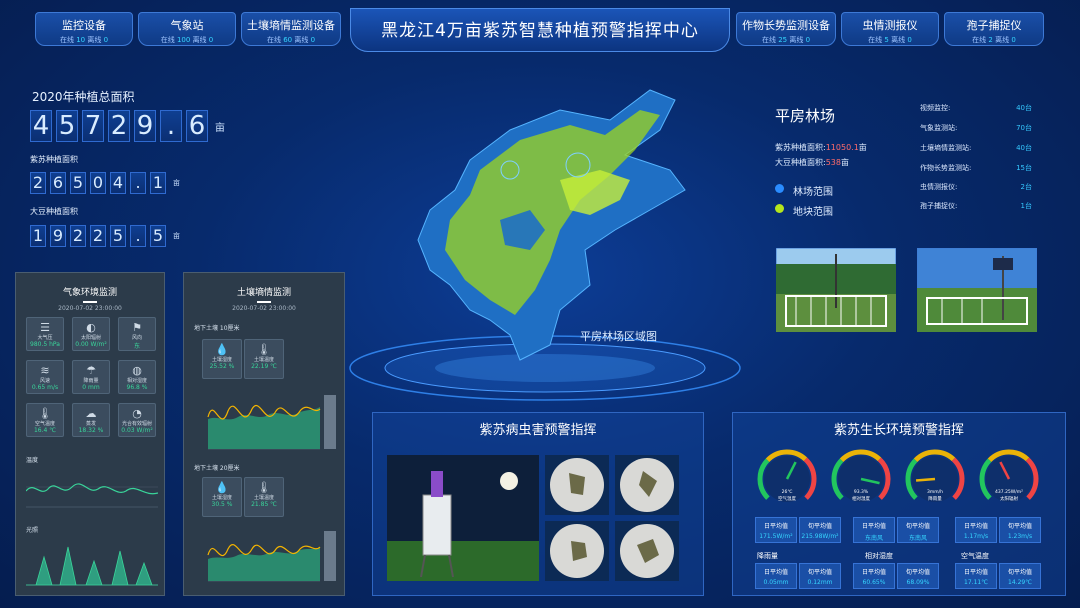 The height and width of the screenshot is (608, 1080). Describe the element at coordinates (91, 381) in the screenshot. I see `card-label: 降雨量` at that location.